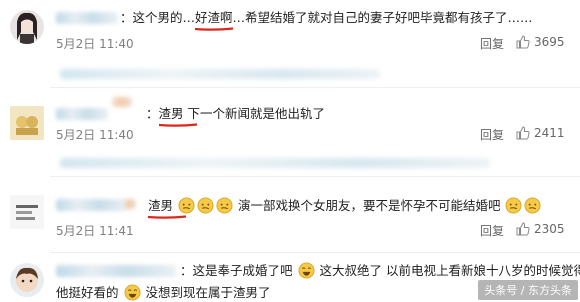  What do you see at coordinates (549, 42) in the screenshot?
I see `like-count: 3695` at bounding box center [549, 42].